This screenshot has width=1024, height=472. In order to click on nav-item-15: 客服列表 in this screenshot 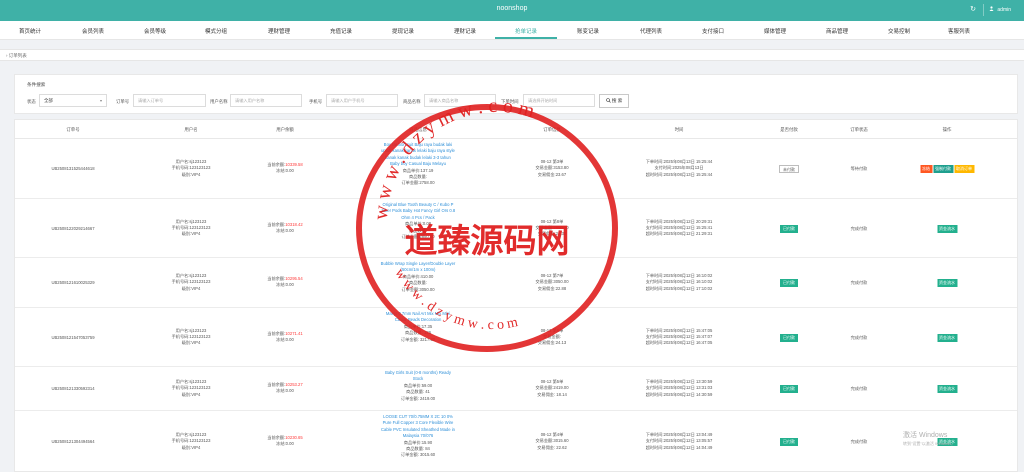, I will do `click(959, 31)`.